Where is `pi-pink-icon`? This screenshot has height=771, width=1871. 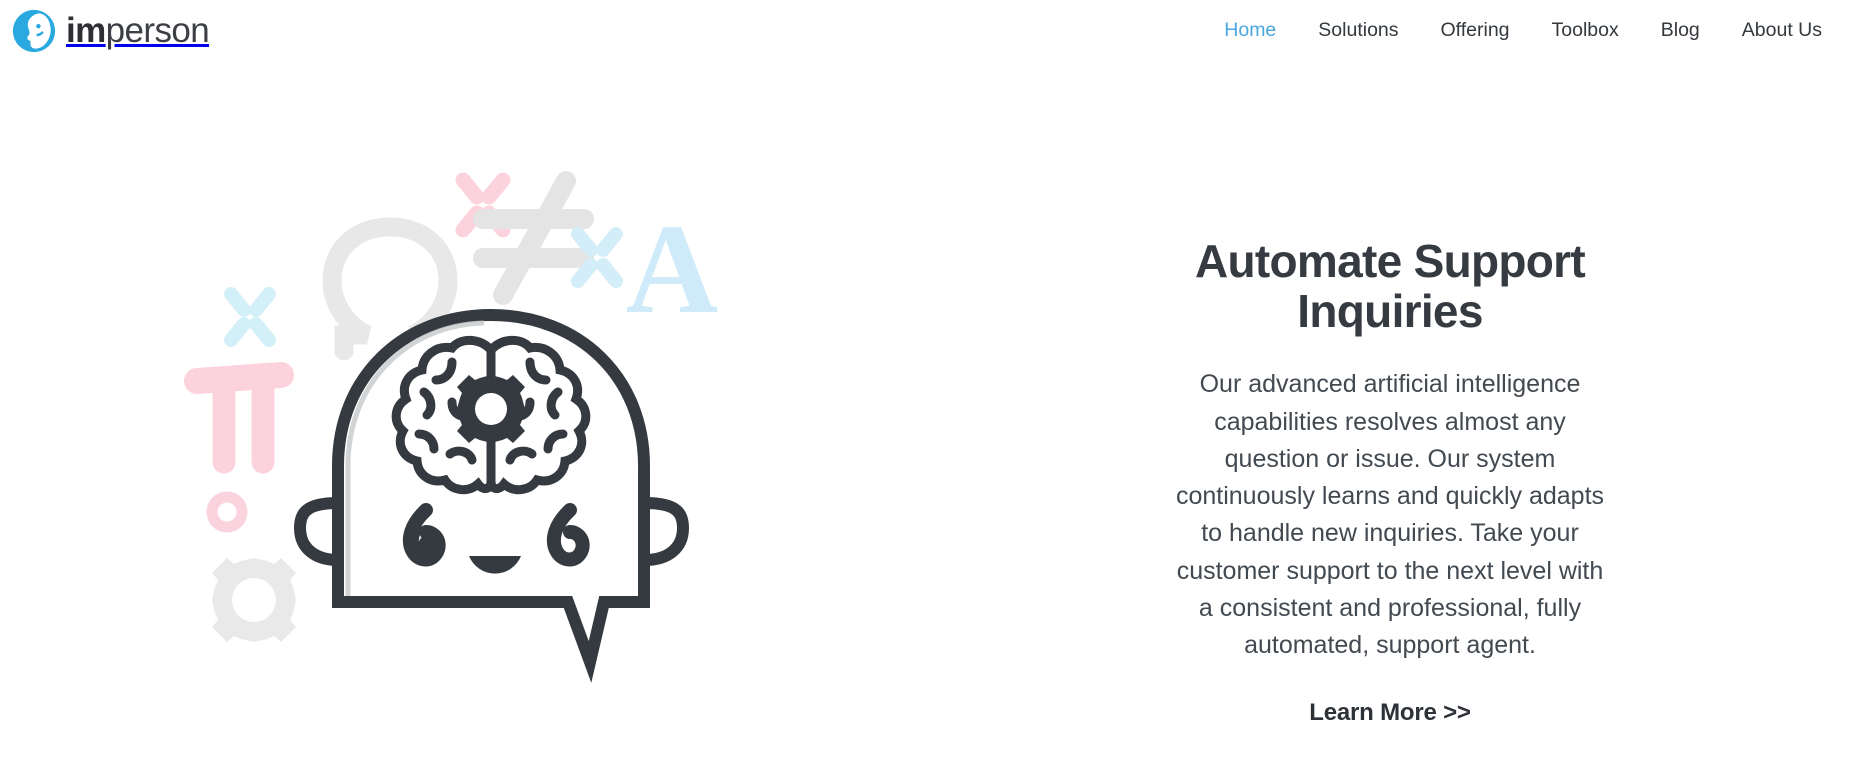
pi-pink-icon is located at coordinates (239, 418).